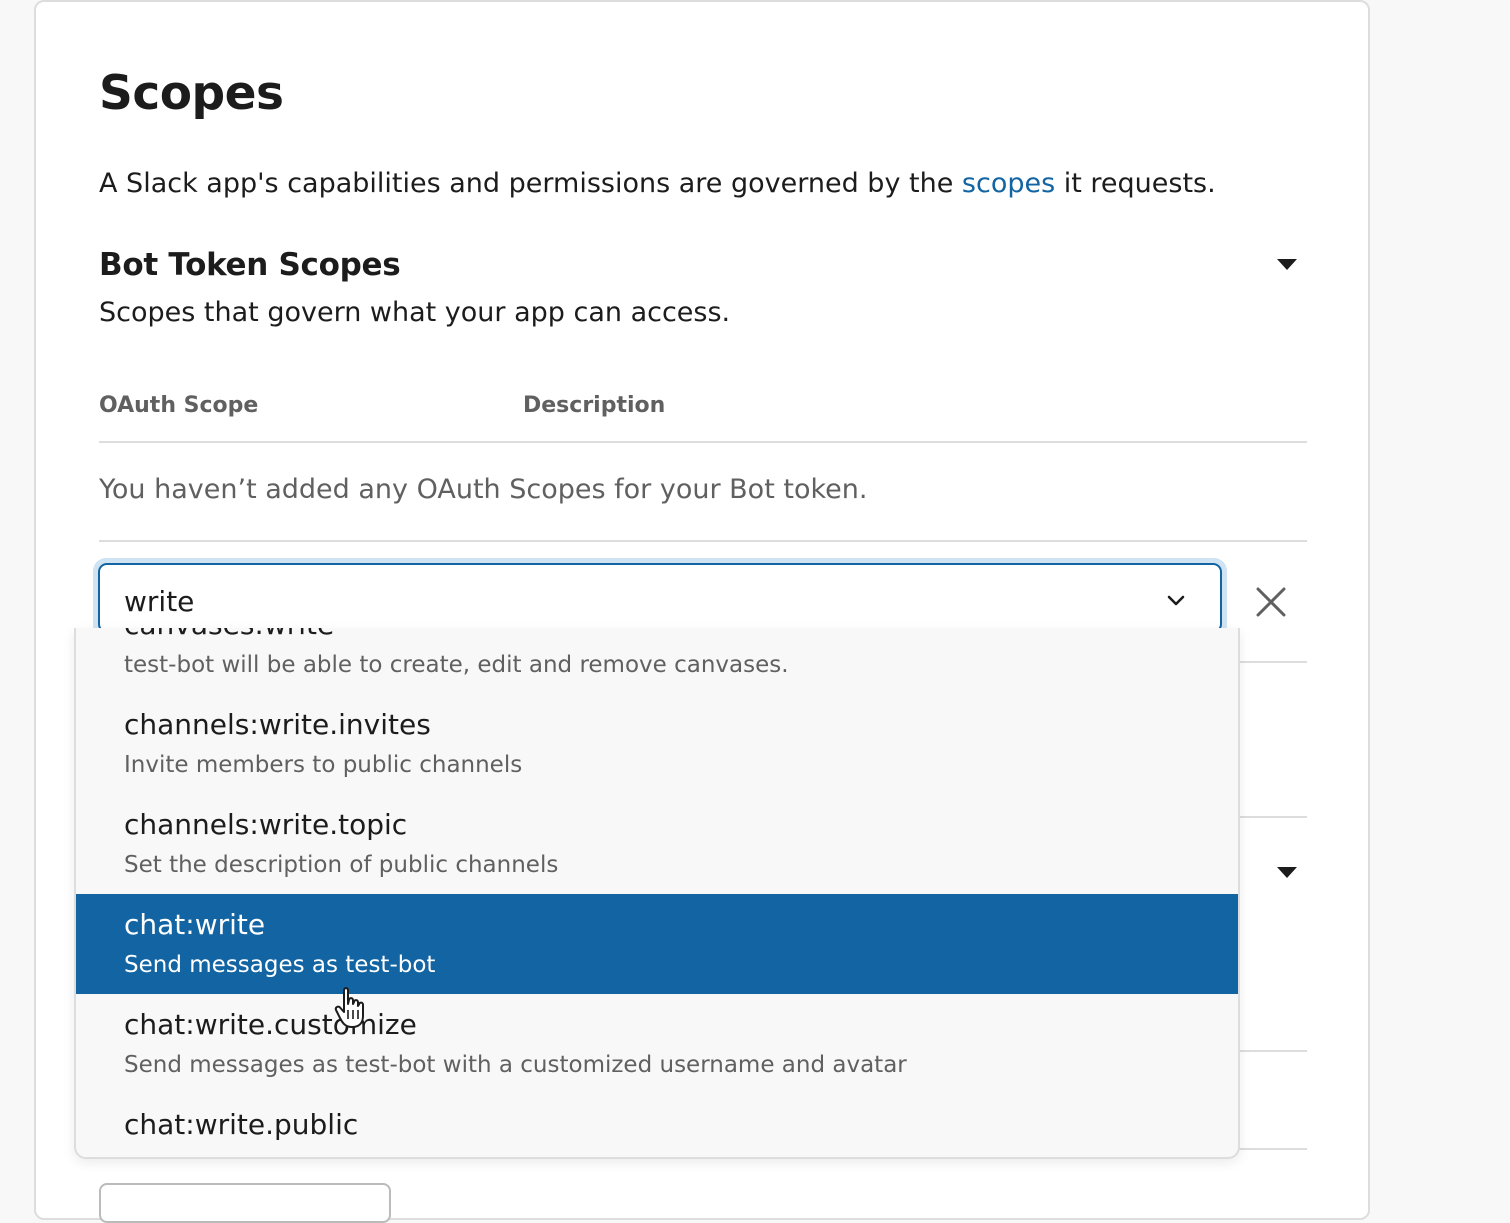 The height and width of the screenshot is (1223, 1510). What do you see at coordinates (594, 405) in the screenshot?
I see `column-header-description: Description` at bounding box center [594, 405].